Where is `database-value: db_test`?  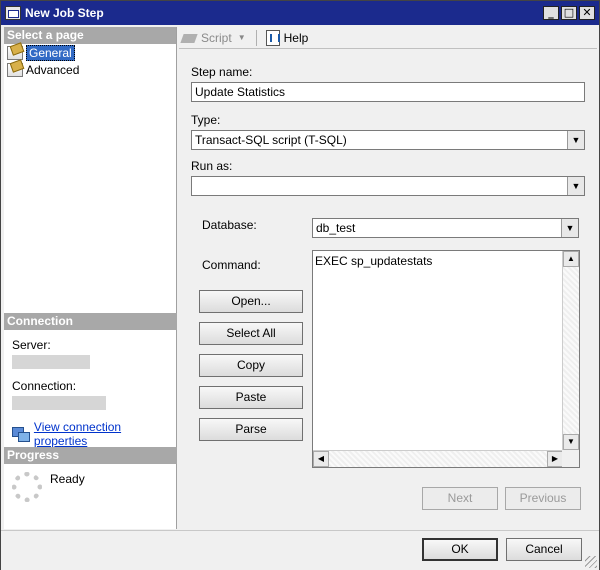
database-value: db_test is located at coordinates (336, 228).